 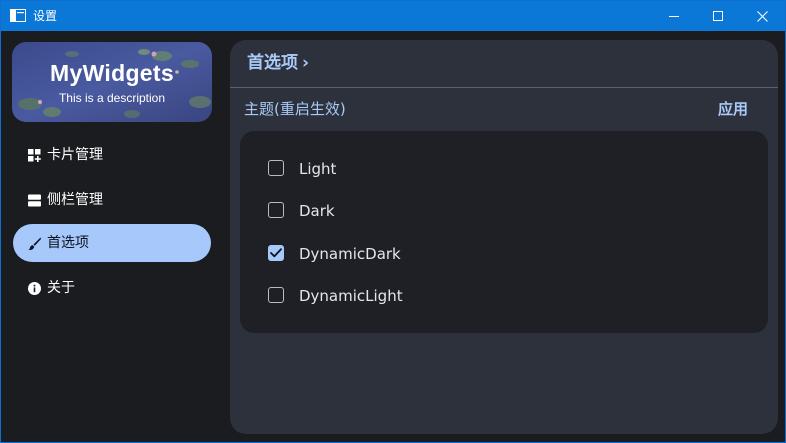 I want to click on banner-title: MyWidgets, so click(x=112, y=73).